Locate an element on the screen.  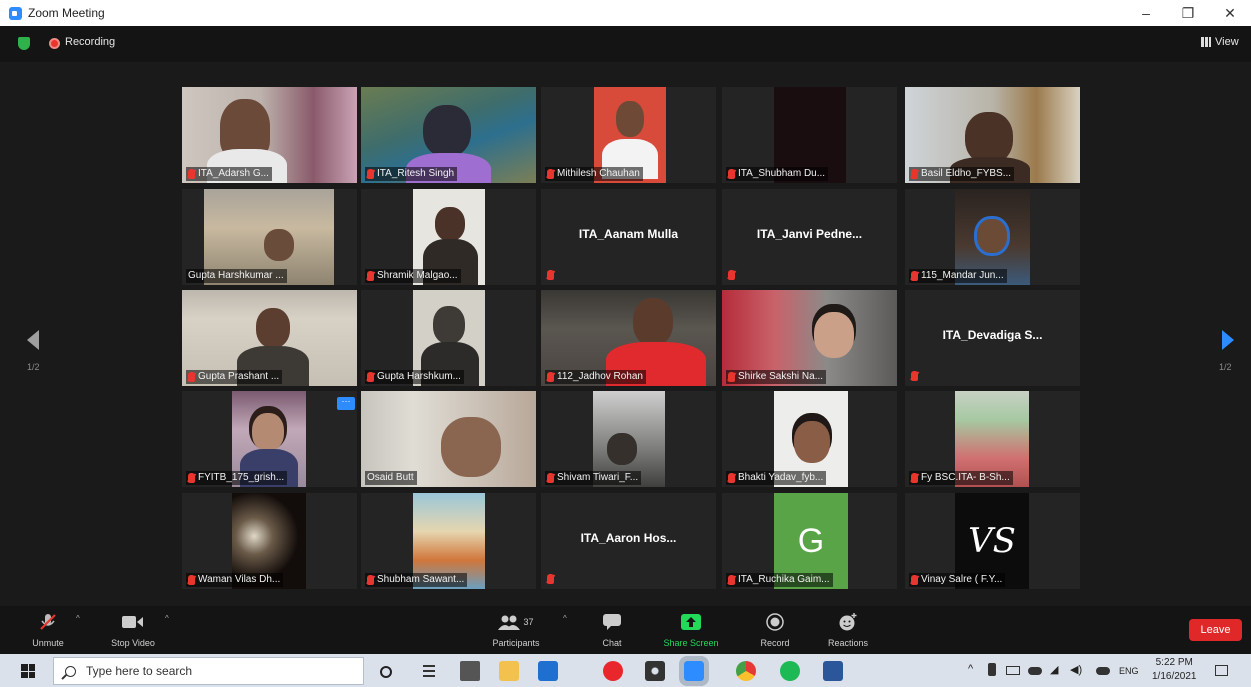
participants-icon: 37 is located at coordinates (516, 622).